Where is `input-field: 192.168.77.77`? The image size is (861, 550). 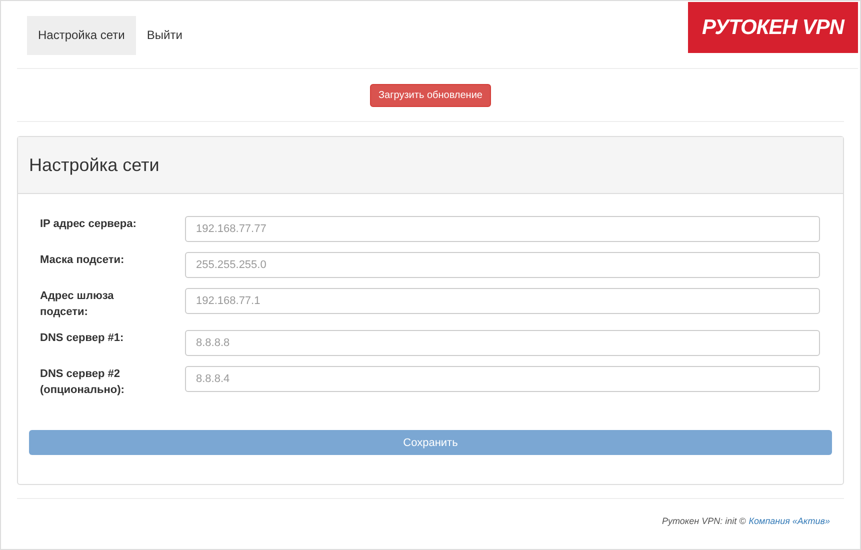 input-field: 192.168.77.77 is located at coordinates (502, 229).